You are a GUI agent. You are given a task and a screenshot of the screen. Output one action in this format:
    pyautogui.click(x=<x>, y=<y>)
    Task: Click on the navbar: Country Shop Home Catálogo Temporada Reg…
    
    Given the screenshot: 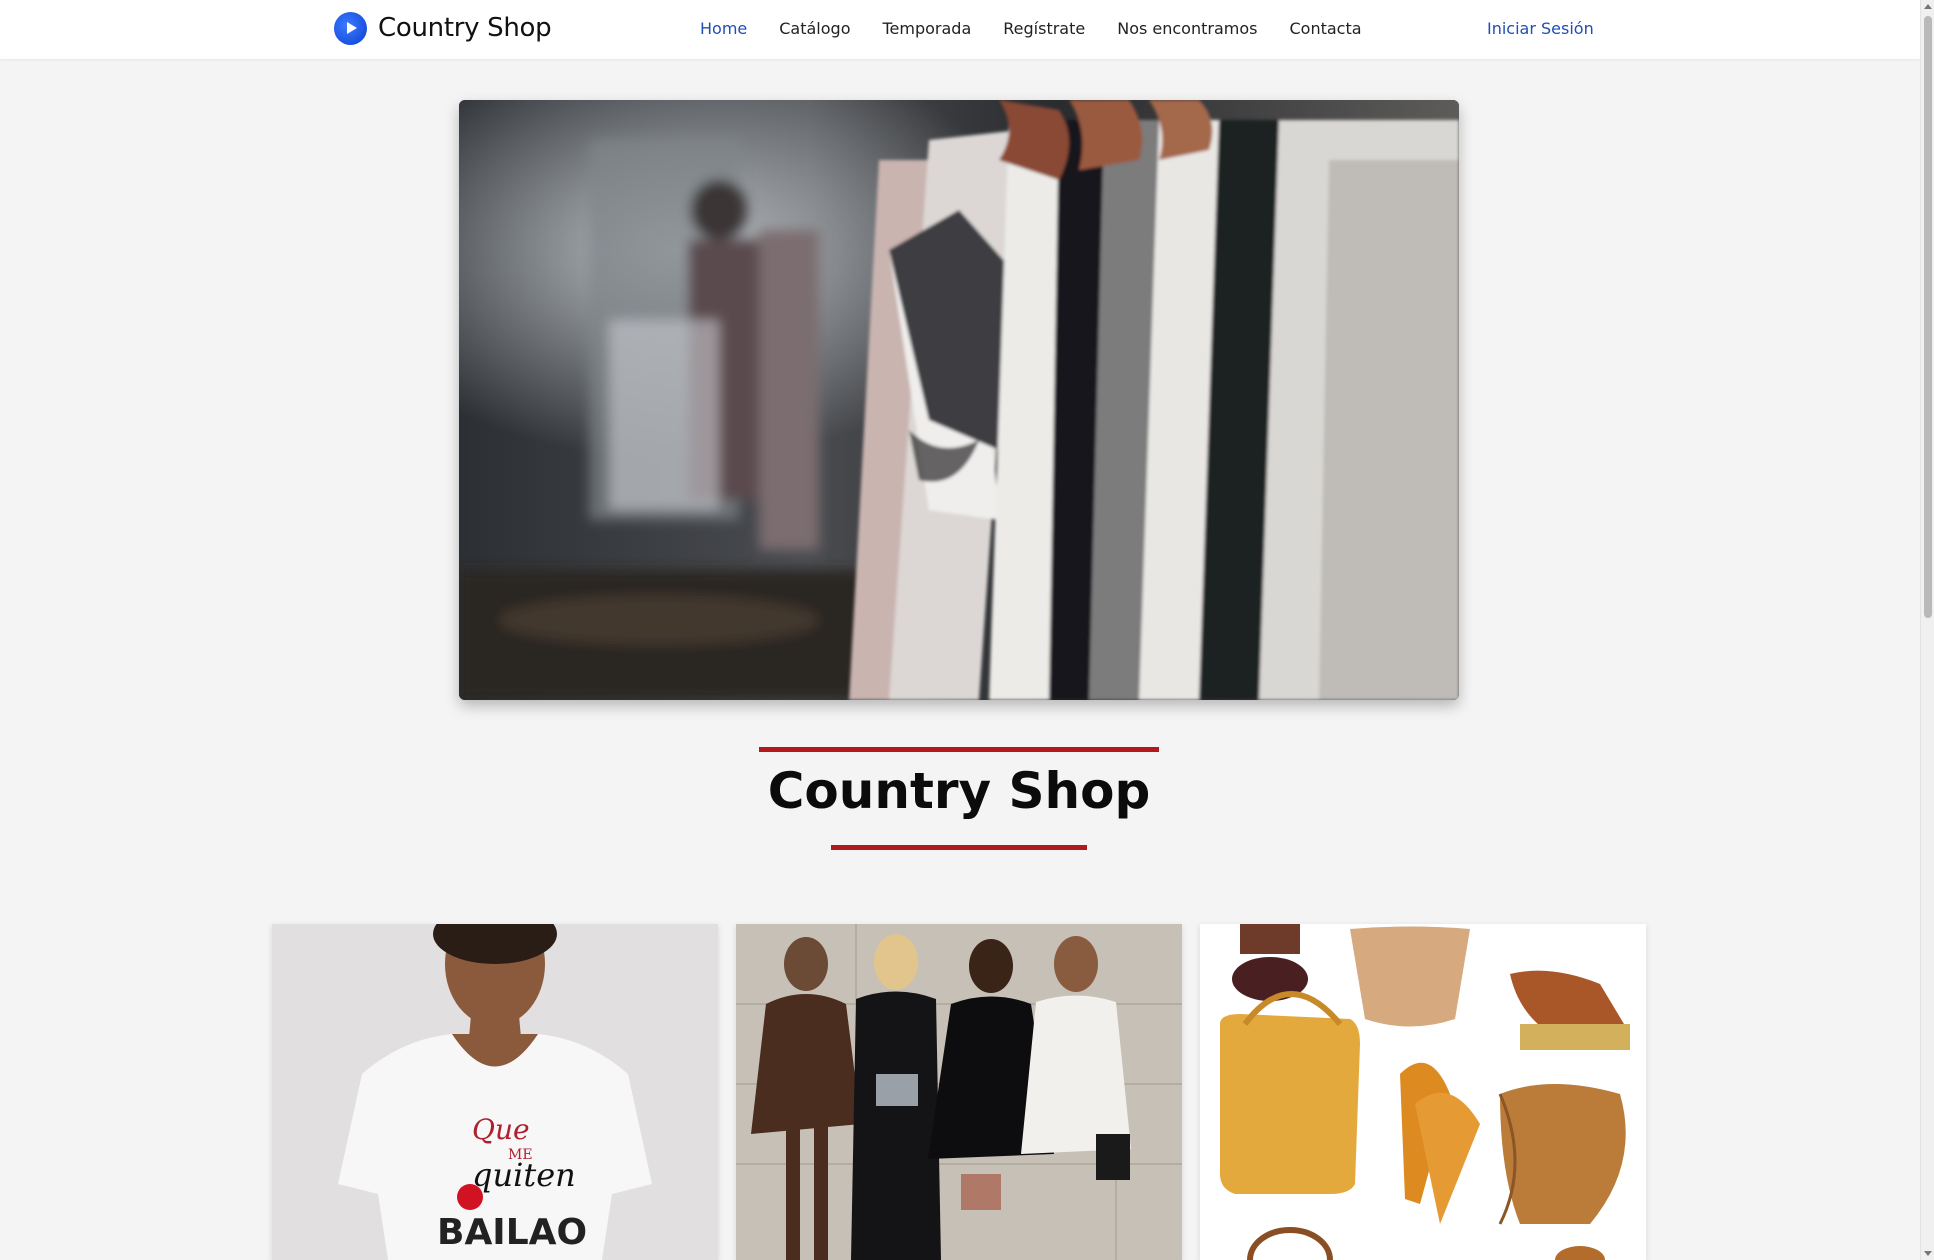 What is the action you would take?
    pyautogui.click(x=960, y=29)
    